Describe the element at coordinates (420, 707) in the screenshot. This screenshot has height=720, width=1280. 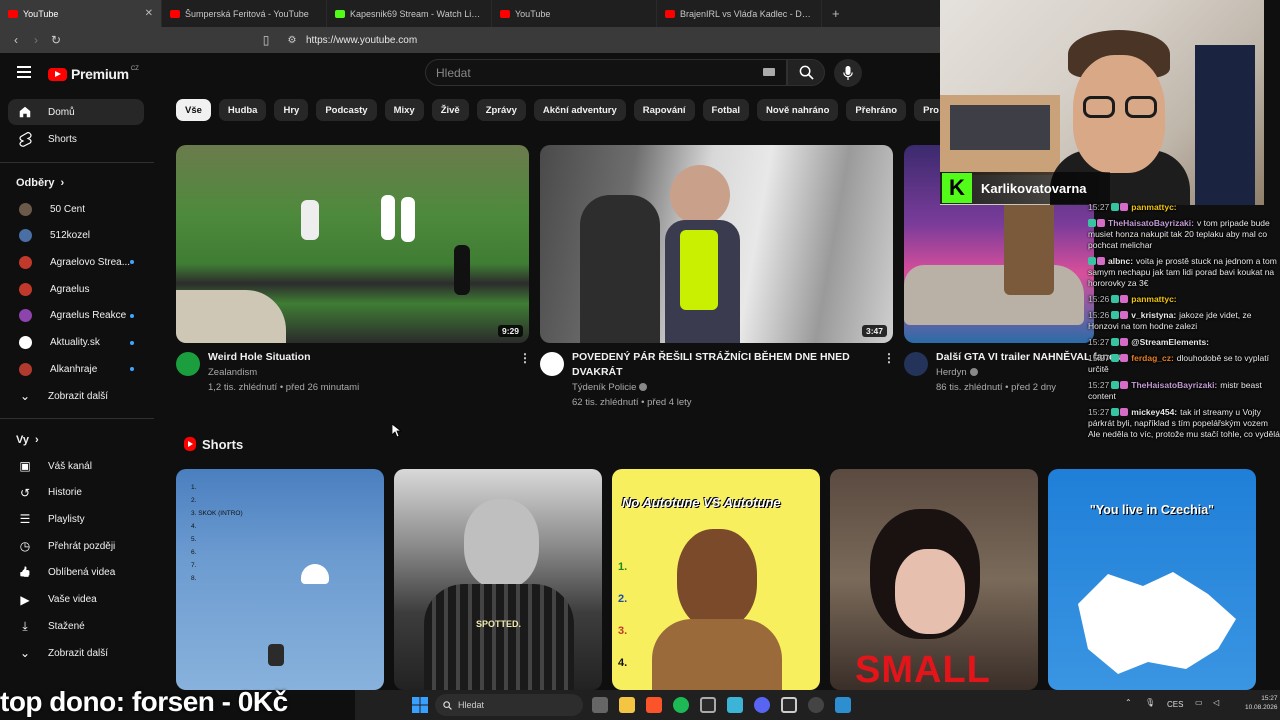
I see `windows-start-icon` at that location.